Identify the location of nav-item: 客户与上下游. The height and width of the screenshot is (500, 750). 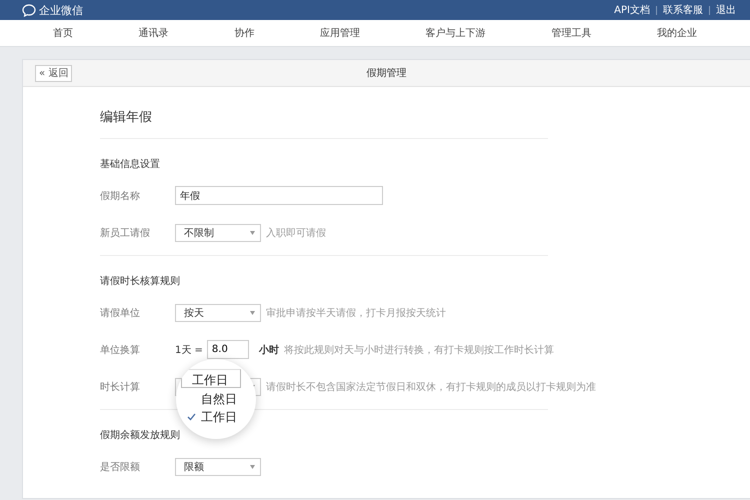
(456, 33).